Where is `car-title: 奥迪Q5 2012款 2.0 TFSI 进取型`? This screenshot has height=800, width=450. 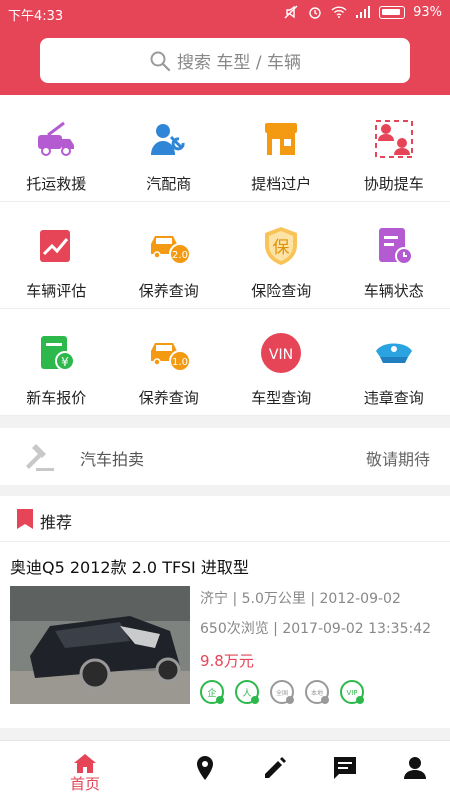 car-title: 奥迪Q5 2012款 2.0 TFSI 进取型 is located at coordinates (129, 567).